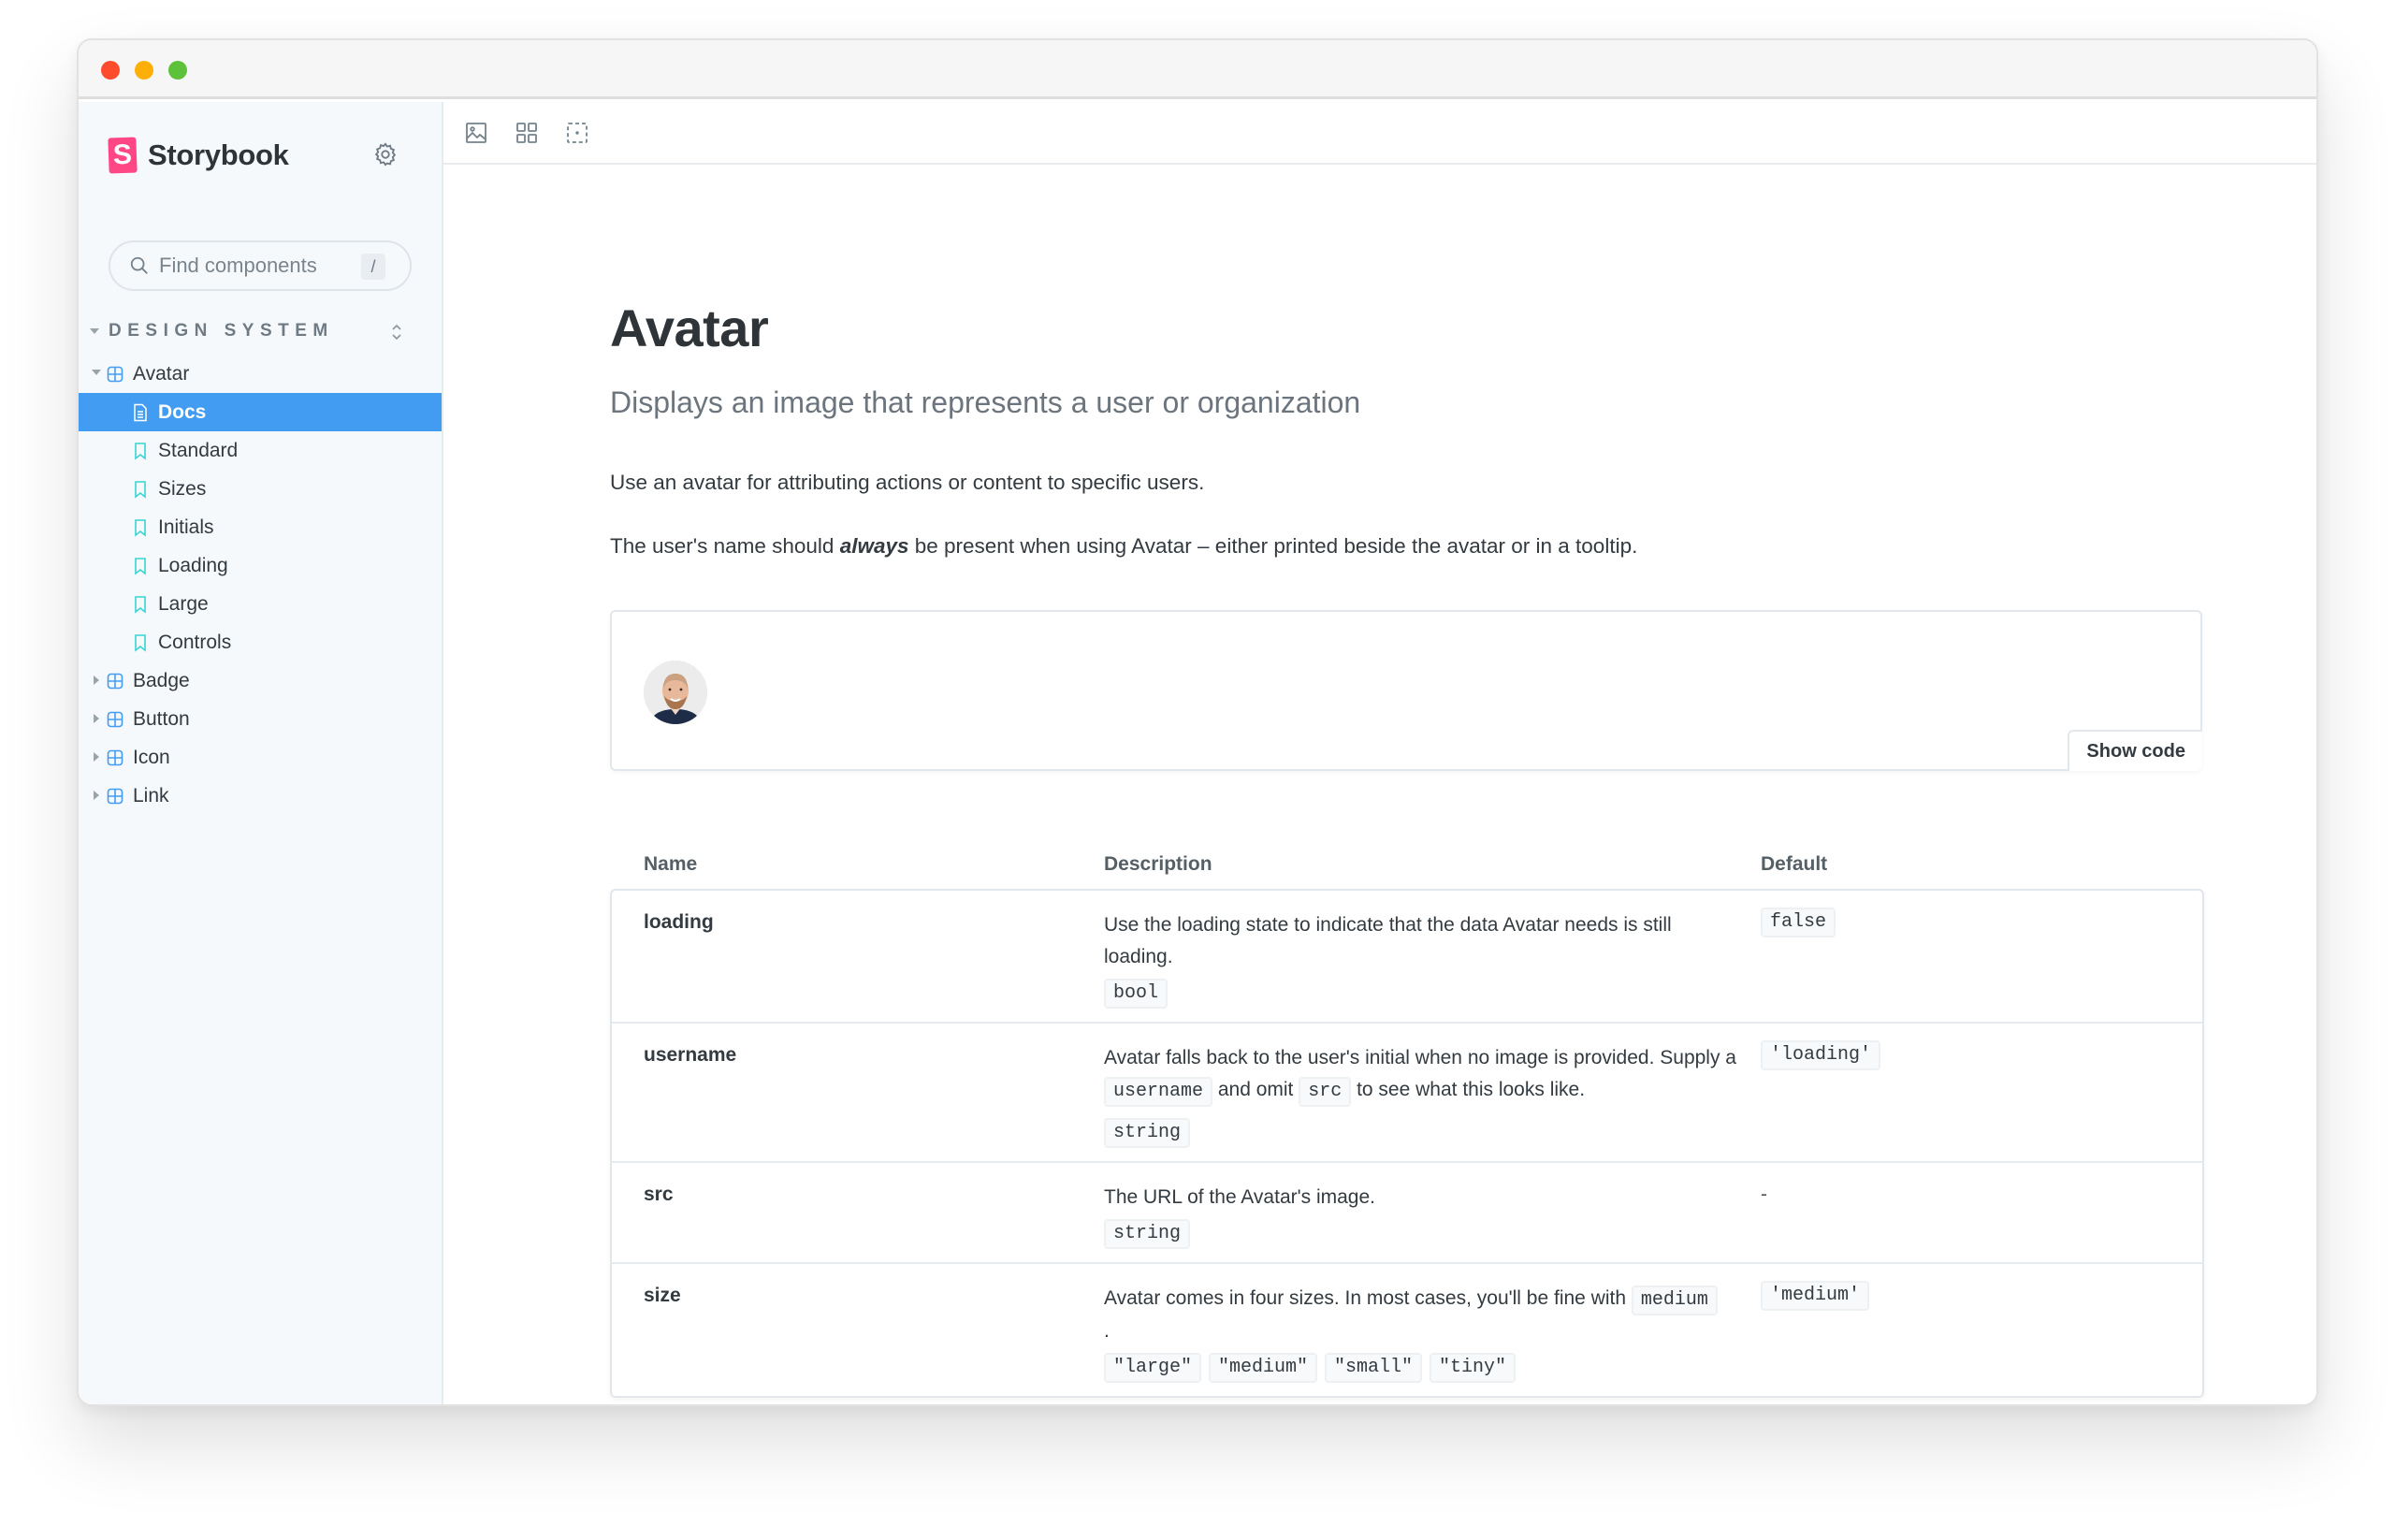  Describe the element at coordinates (1821, 1055) in the screenshot. I see `arg-default-value: 'loading'` at that location.